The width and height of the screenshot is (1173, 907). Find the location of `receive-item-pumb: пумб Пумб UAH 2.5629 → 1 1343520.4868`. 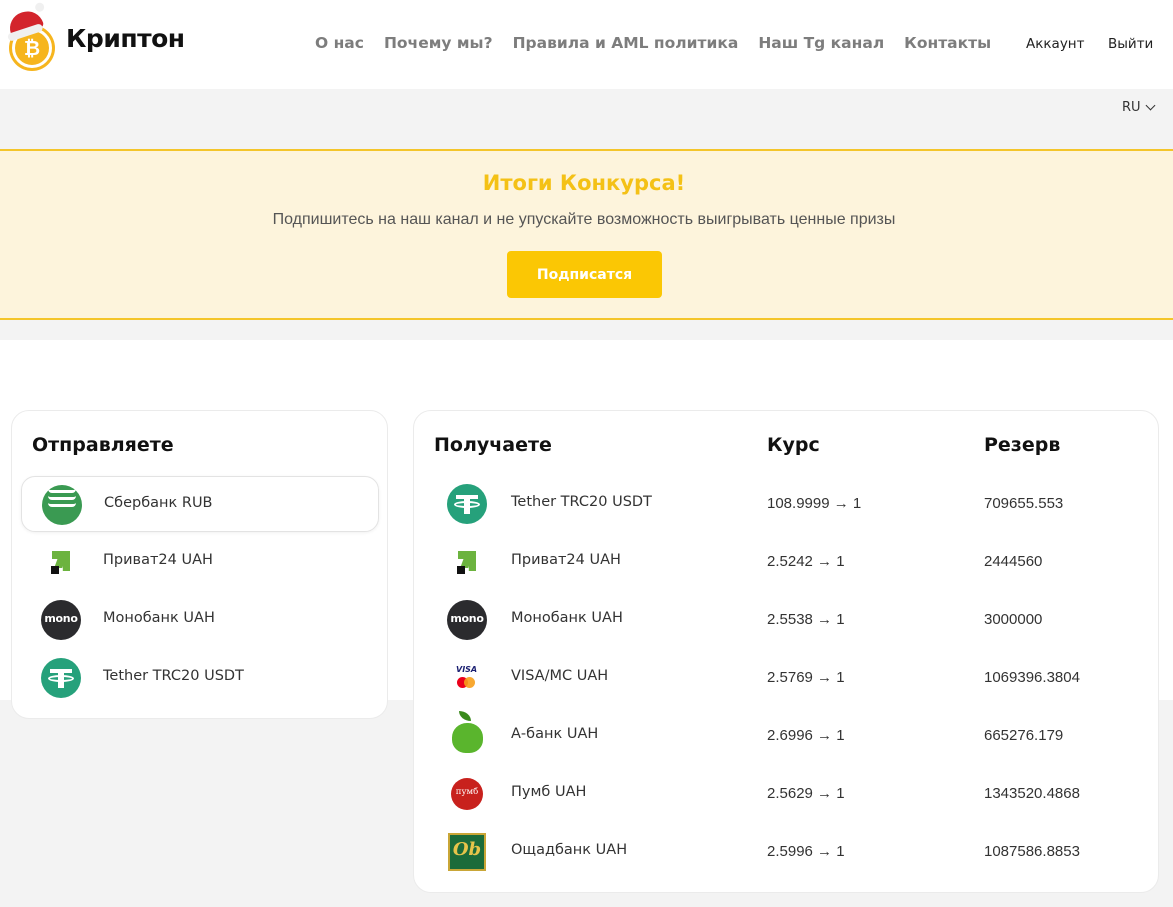

receive-item-pumb: пумб Пумб UAH 2.5629 → 1 1343520.4868 is located at coordinates (786, 794).